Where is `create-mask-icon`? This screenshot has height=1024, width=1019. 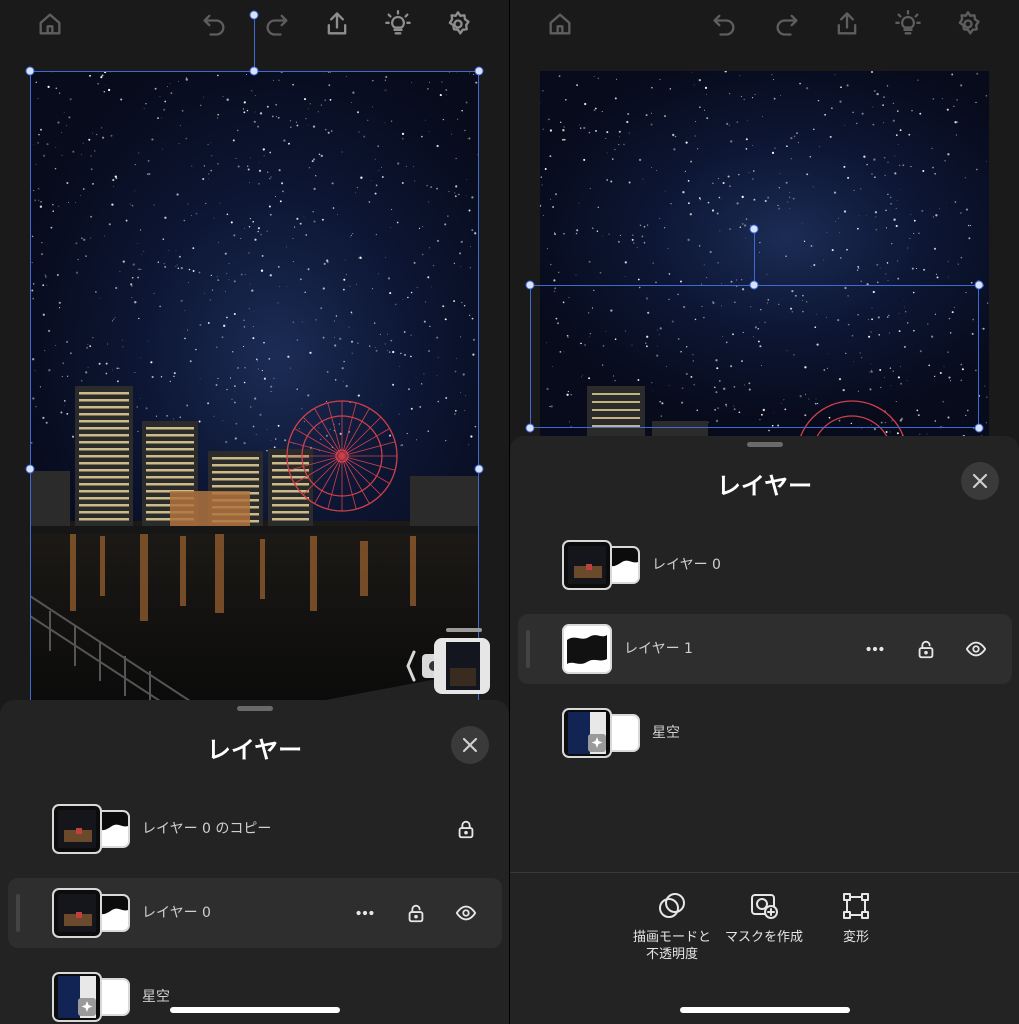
create-mask-icon is located at coordinates (764, 906).